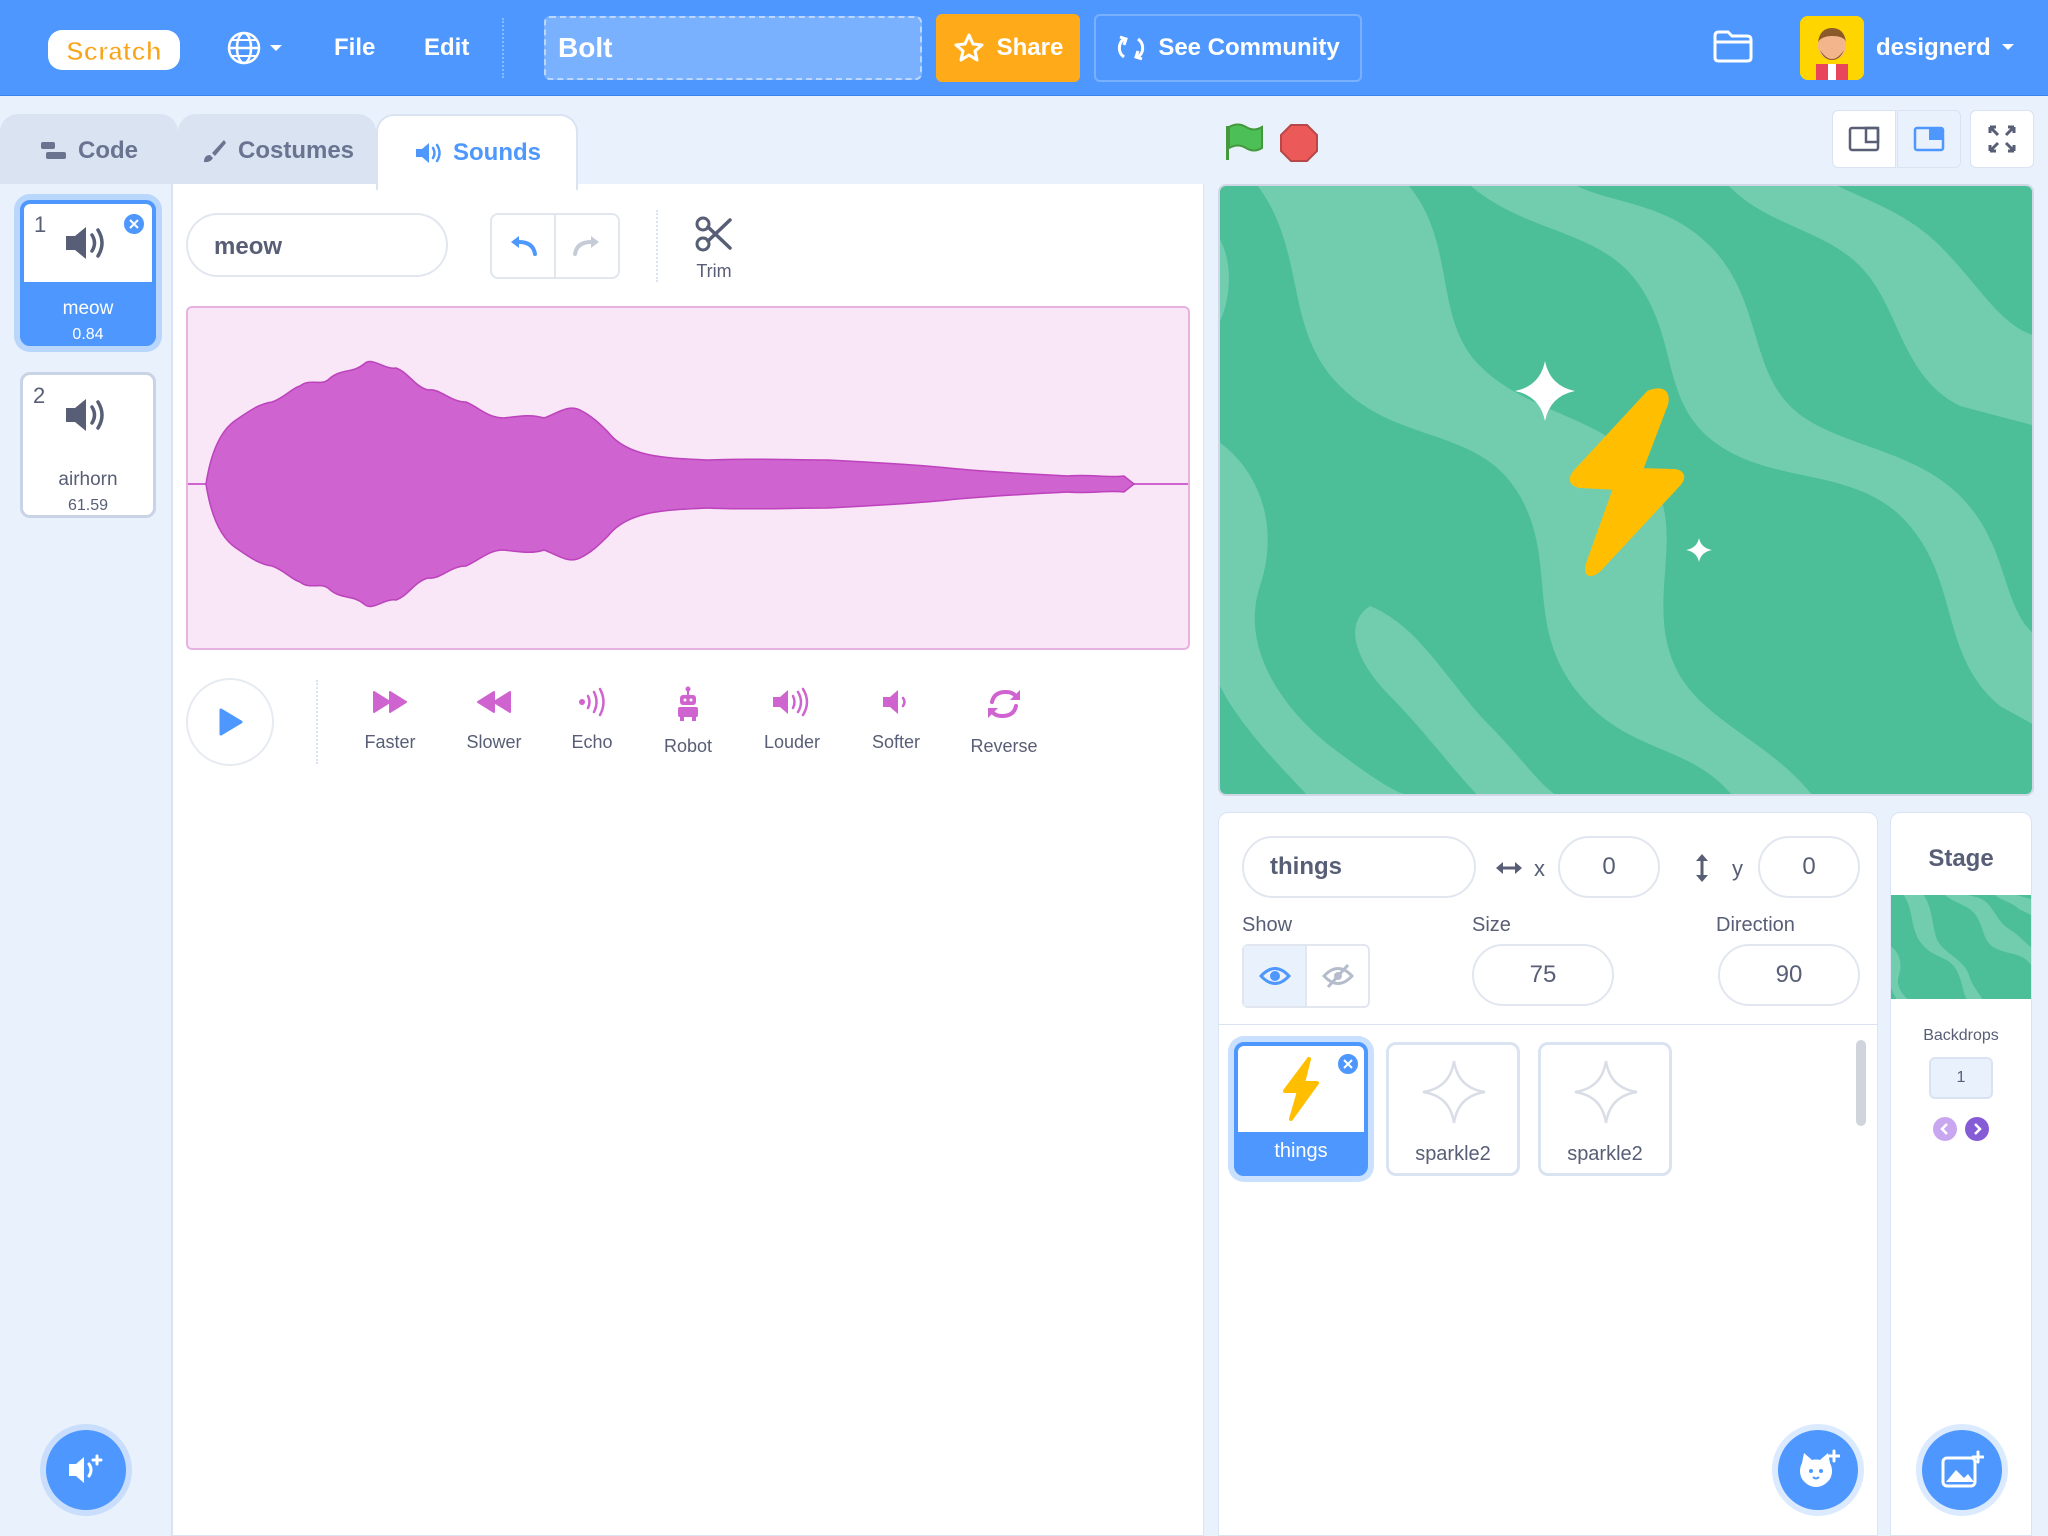  I want to click on project-title-input: Bolt, so click(733, 48).